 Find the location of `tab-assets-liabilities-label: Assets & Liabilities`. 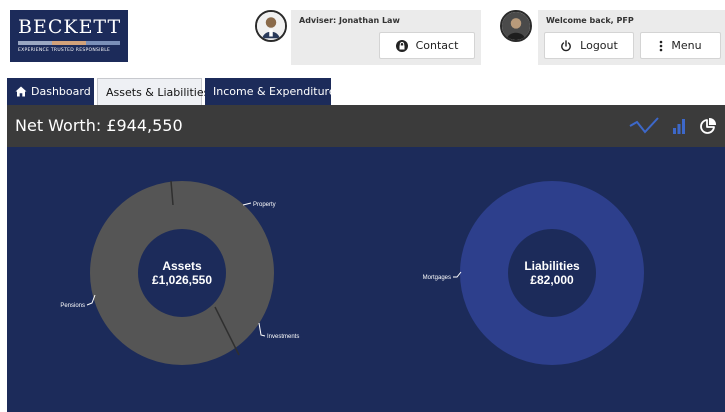

tab-assets-liabilities-label: Assets & Liabilities is located at coordinates (158, 92).